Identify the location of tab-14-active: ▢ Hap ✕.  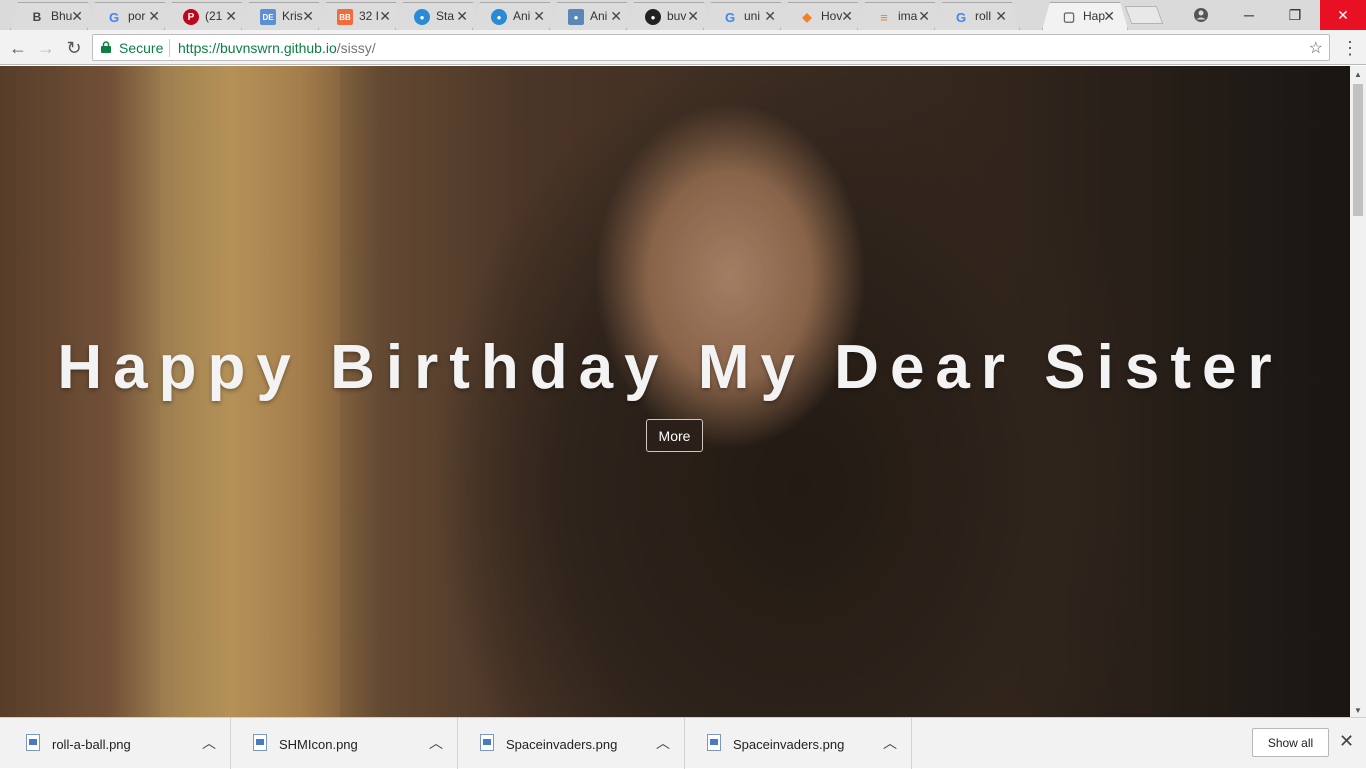
(1085, 16).